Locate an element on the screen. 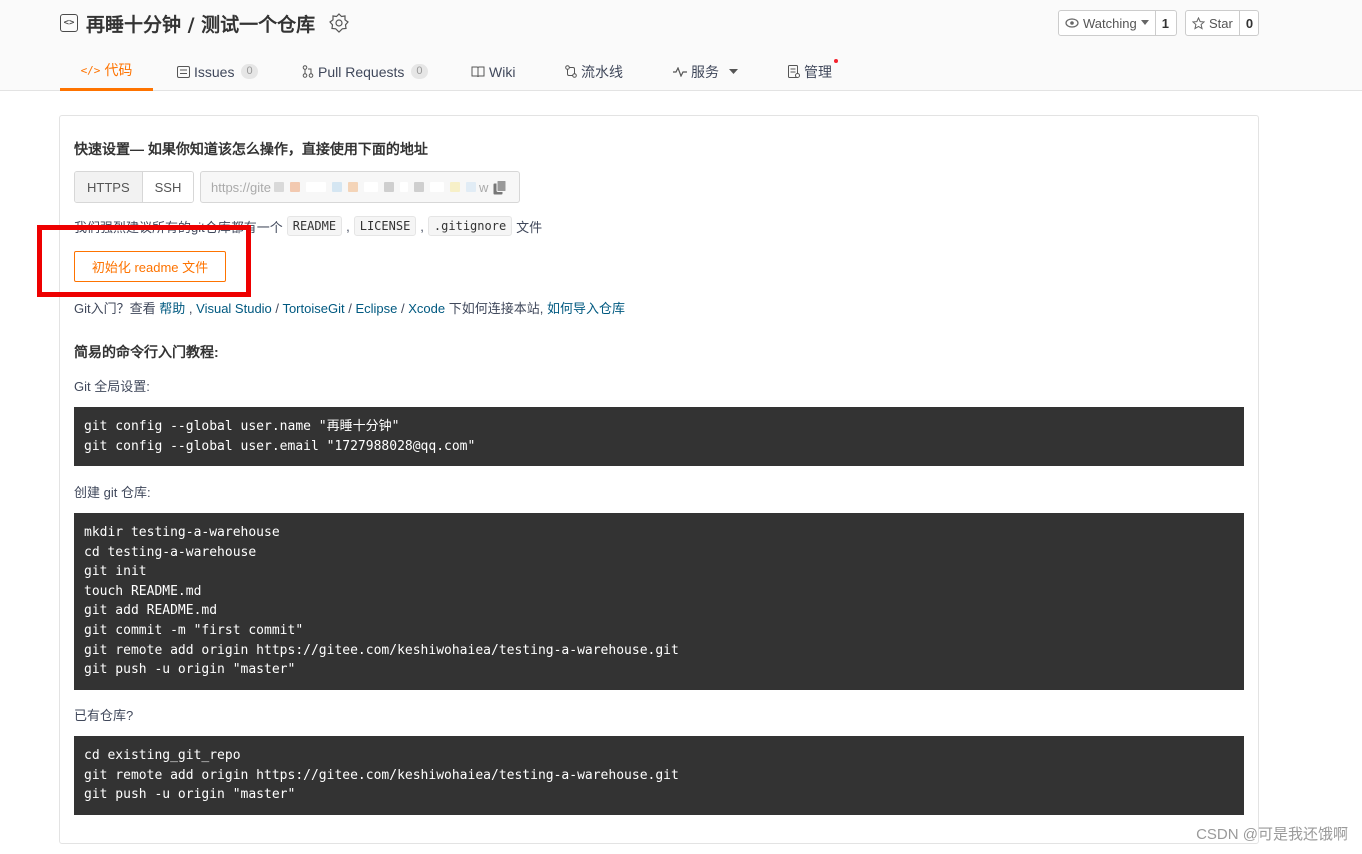 Image resolution: width=1362 pixels, height=854 pixels. star-text: Star is located at coordinates (1221, 23).